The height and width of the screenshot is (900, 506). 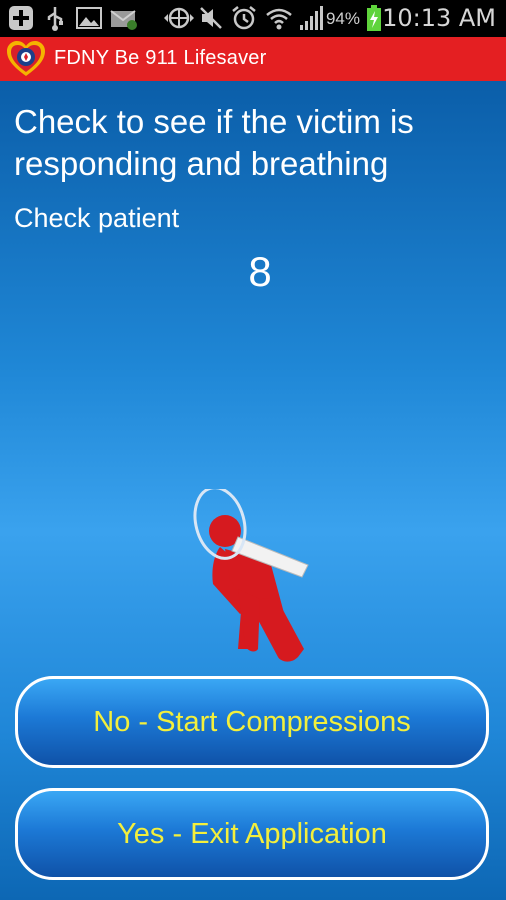 What do you see at coordinates (260, 271) in the screenshot?
I see `countdown-counter: 8` at bounding box center [260, 271].